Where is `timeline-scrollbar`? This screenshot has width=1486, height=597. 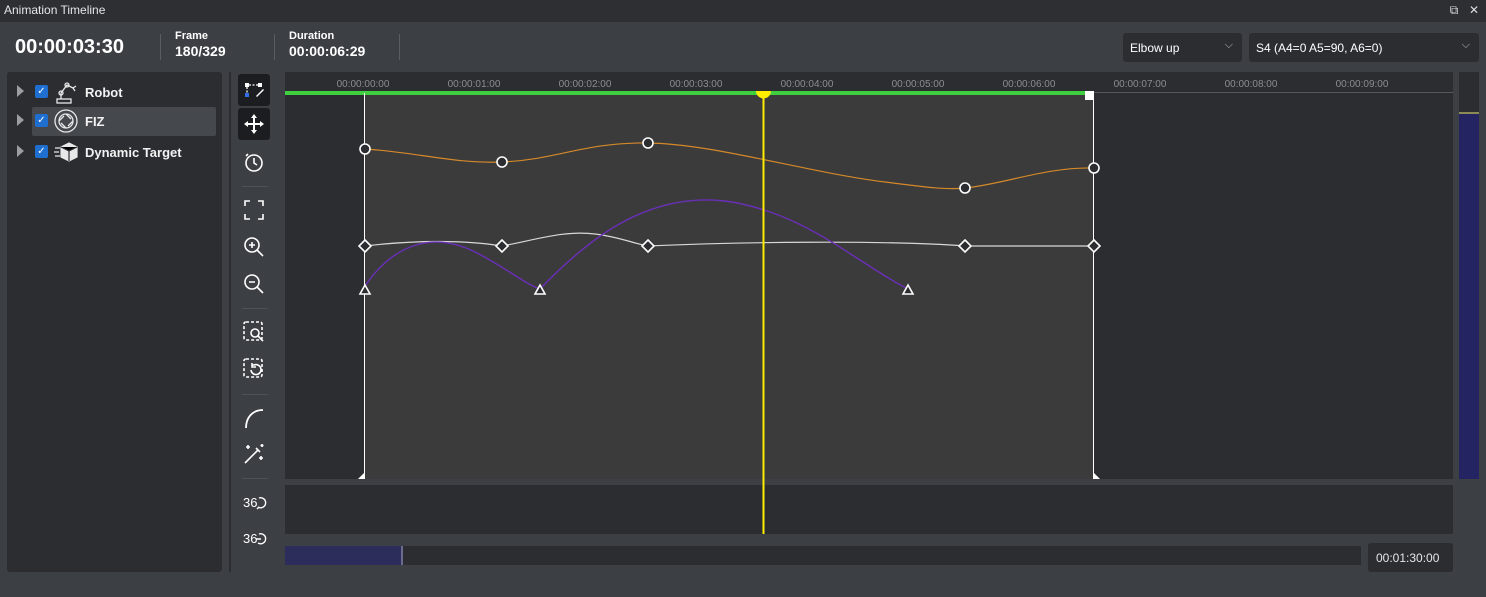 timeline-scrollbar is located at coordinates (823, 555).